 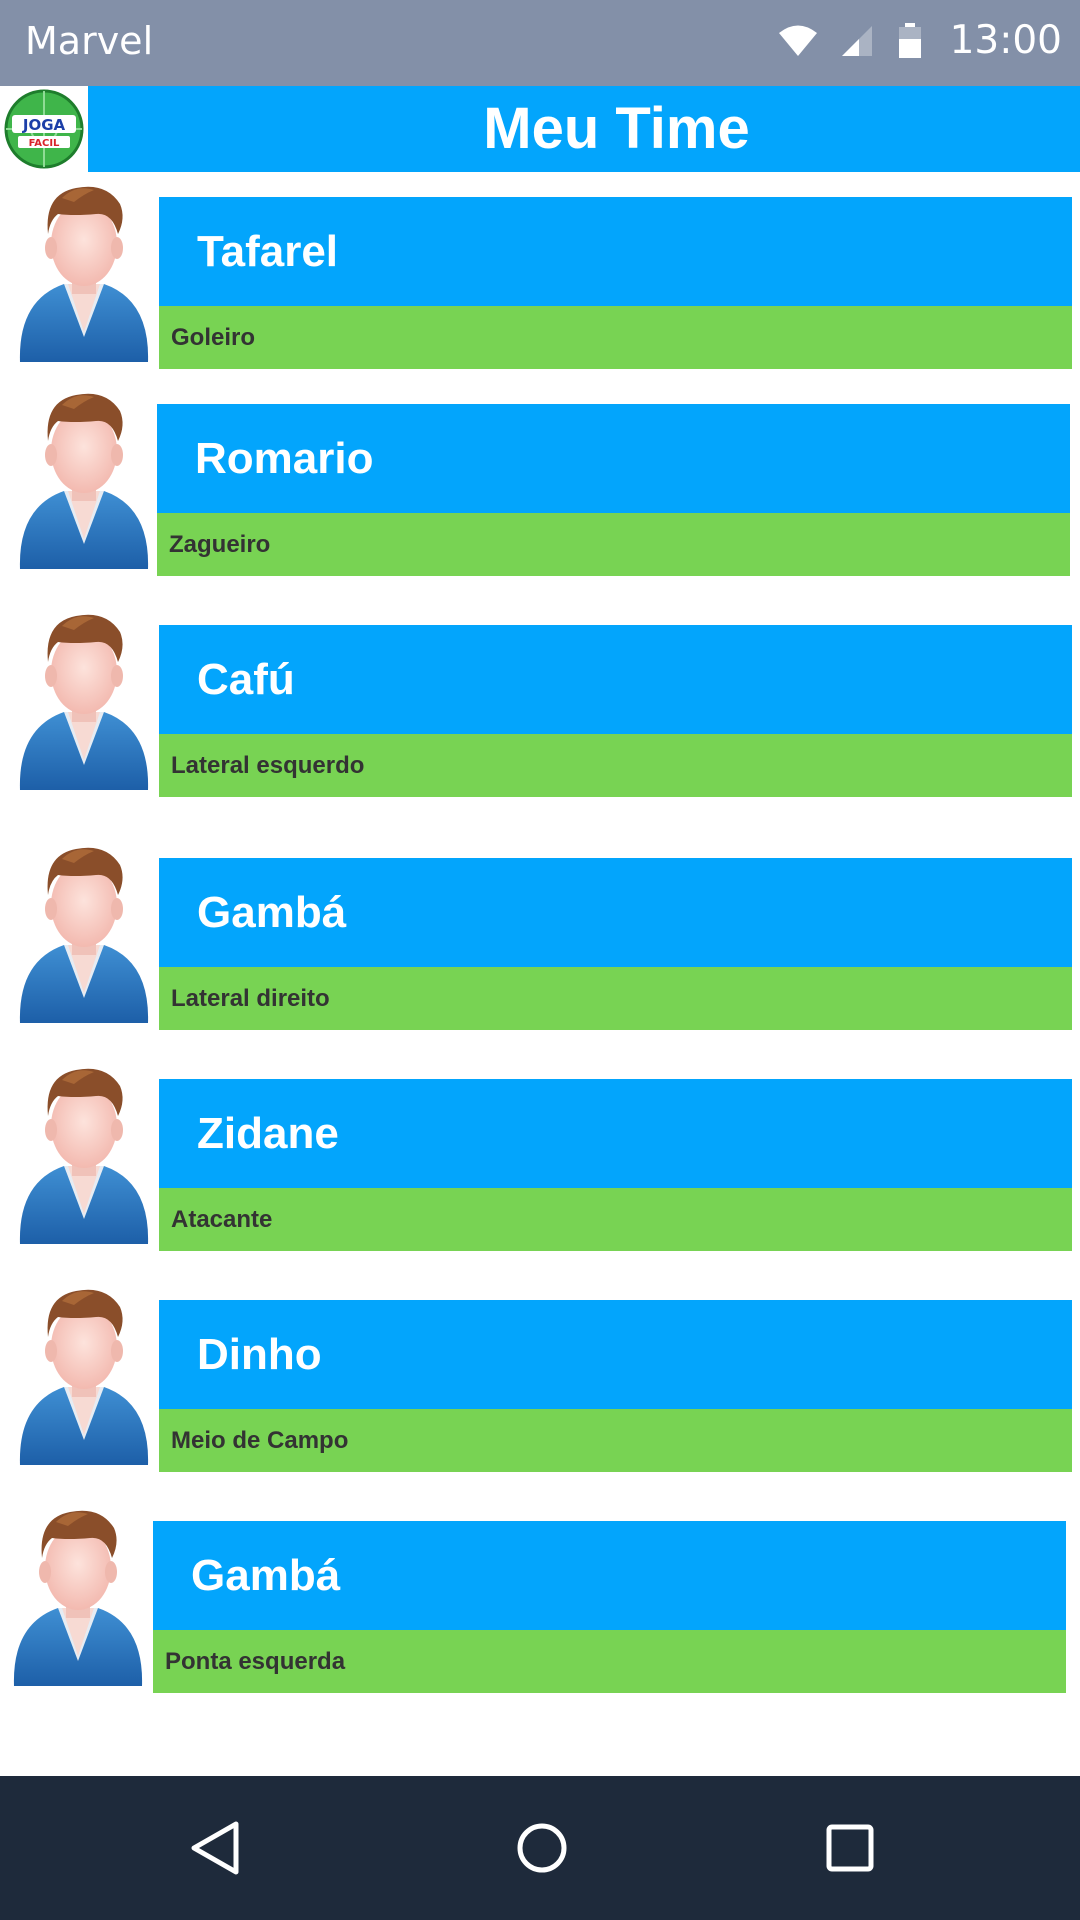 I want to click on joga-facil-logo-icon: JOGA FACIL, so click(x=44, y=129).